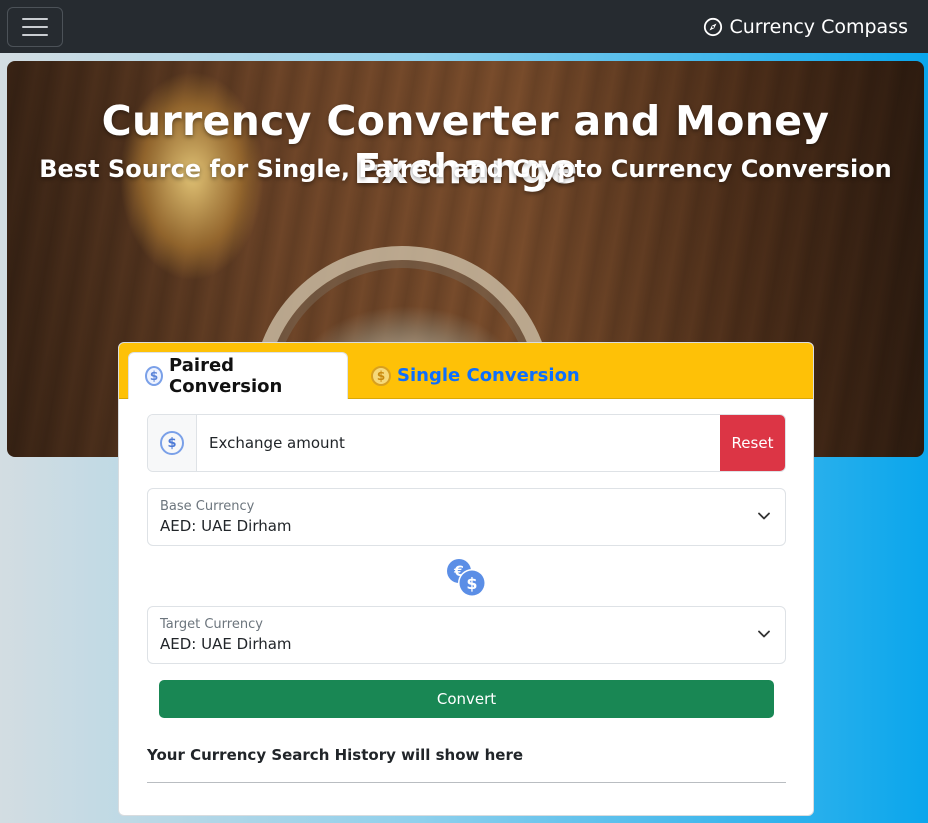  What do you see at coordinates (752, 443) in the screenshot?
I see `reset-button: Reset` at bounding box center [752, 443].